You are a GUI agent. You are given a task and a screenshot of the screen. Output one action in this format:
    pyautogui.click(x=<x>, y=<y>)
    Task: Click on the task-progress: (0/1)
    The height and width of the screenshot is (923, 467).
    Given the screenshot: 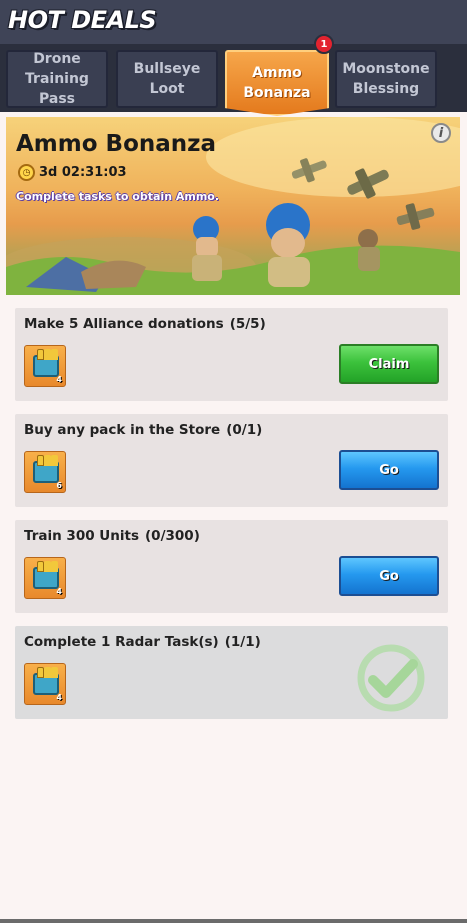 What is the action you would take?
    pyautogui.click(x=244, y=430)
    